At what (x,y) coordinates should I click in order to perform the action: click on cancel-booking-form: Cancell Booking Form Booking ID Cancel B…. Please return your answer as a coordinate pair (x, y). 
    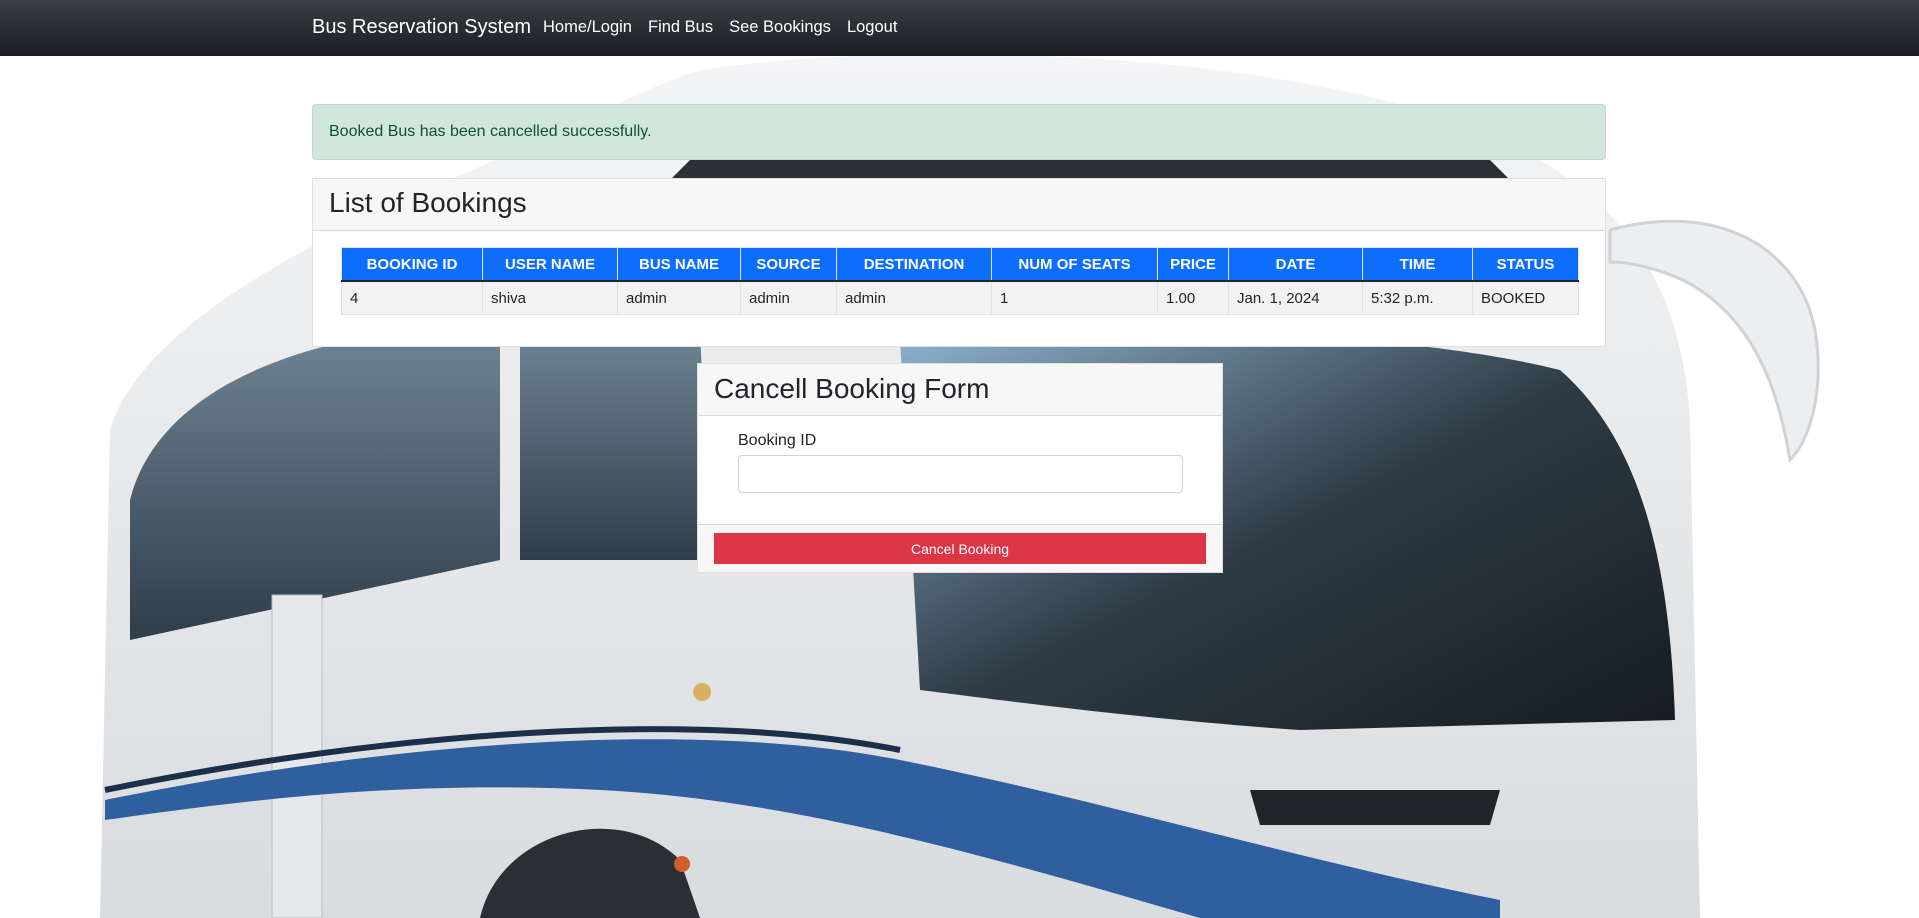
    Looking at the image, I should click on (960, 468).